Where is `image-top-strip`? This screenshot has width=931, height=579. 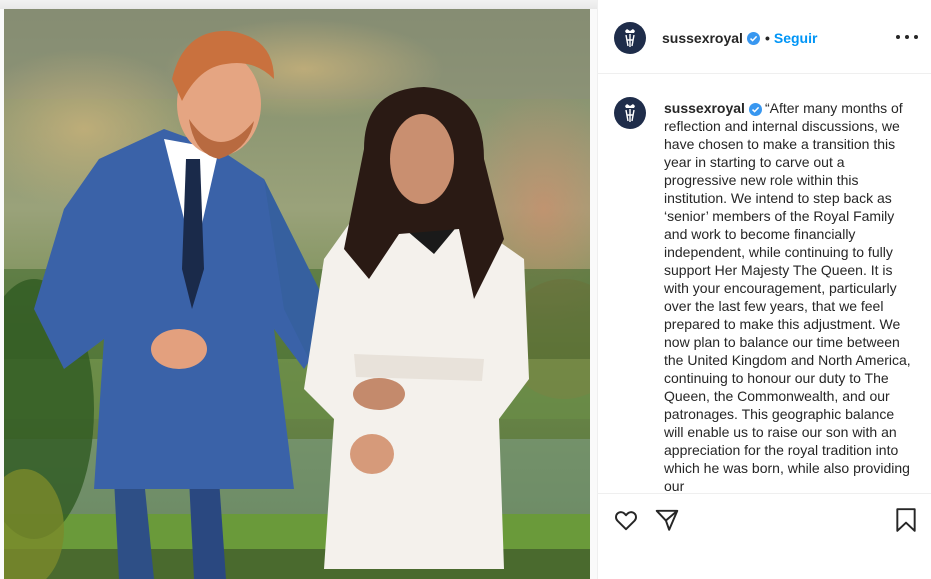 image-top-strip is located at coordinates (298, 4).